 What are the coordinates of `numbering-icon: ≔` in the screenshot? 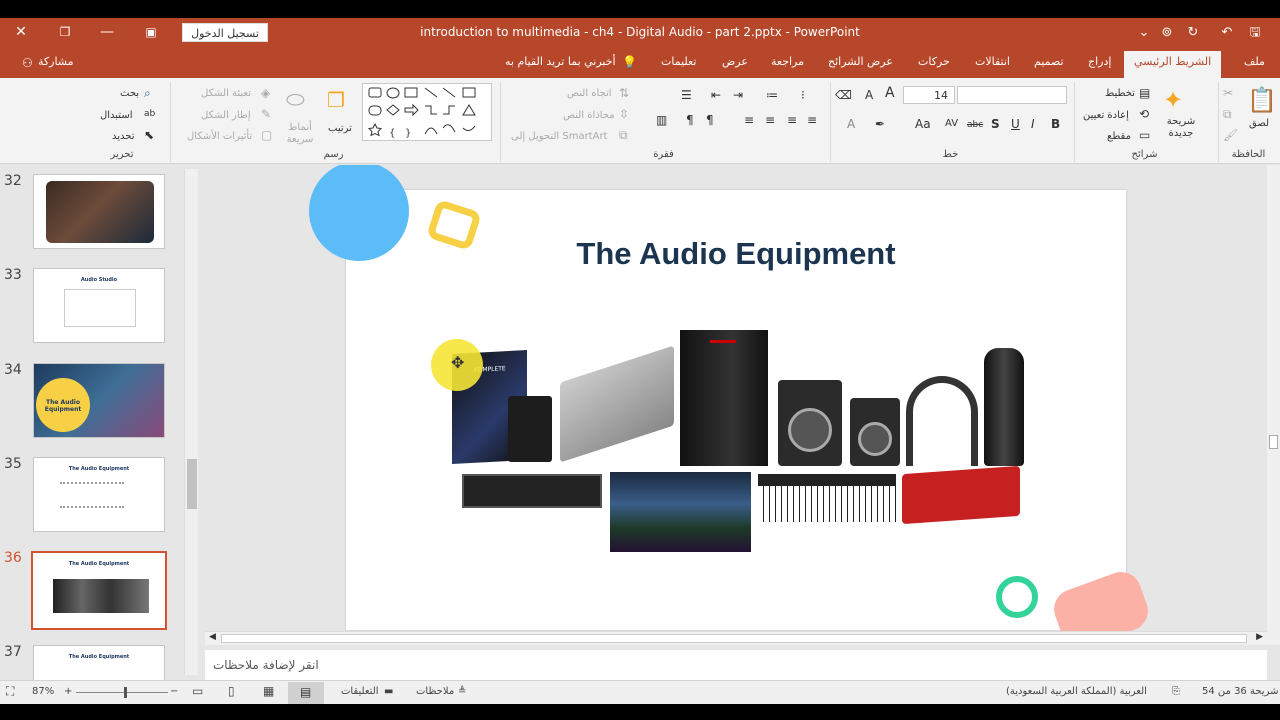 It's located at (772, 95).